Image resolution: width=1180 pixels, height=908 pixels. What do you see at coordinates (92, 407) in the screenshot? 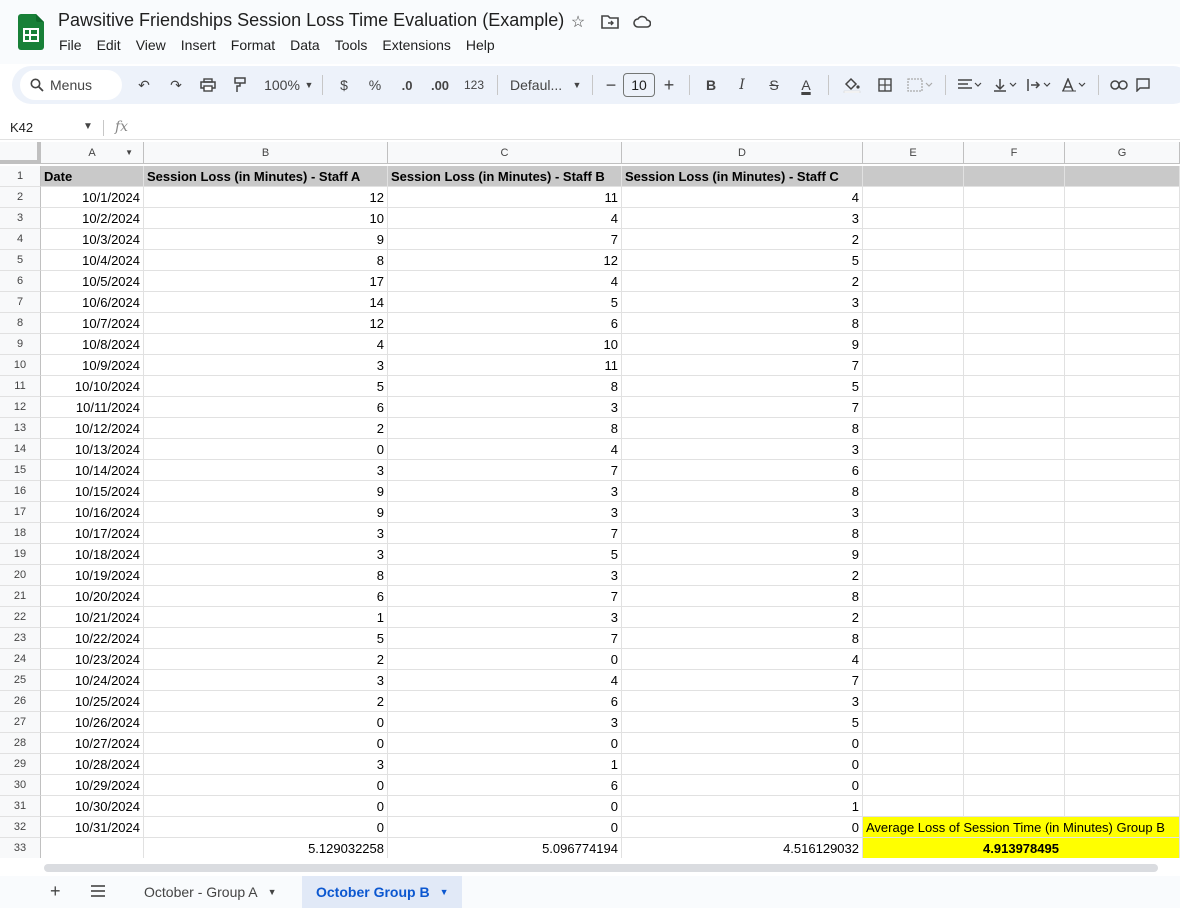
I see `date-cell: 10/11/2024` at bounding box center [92, 407].